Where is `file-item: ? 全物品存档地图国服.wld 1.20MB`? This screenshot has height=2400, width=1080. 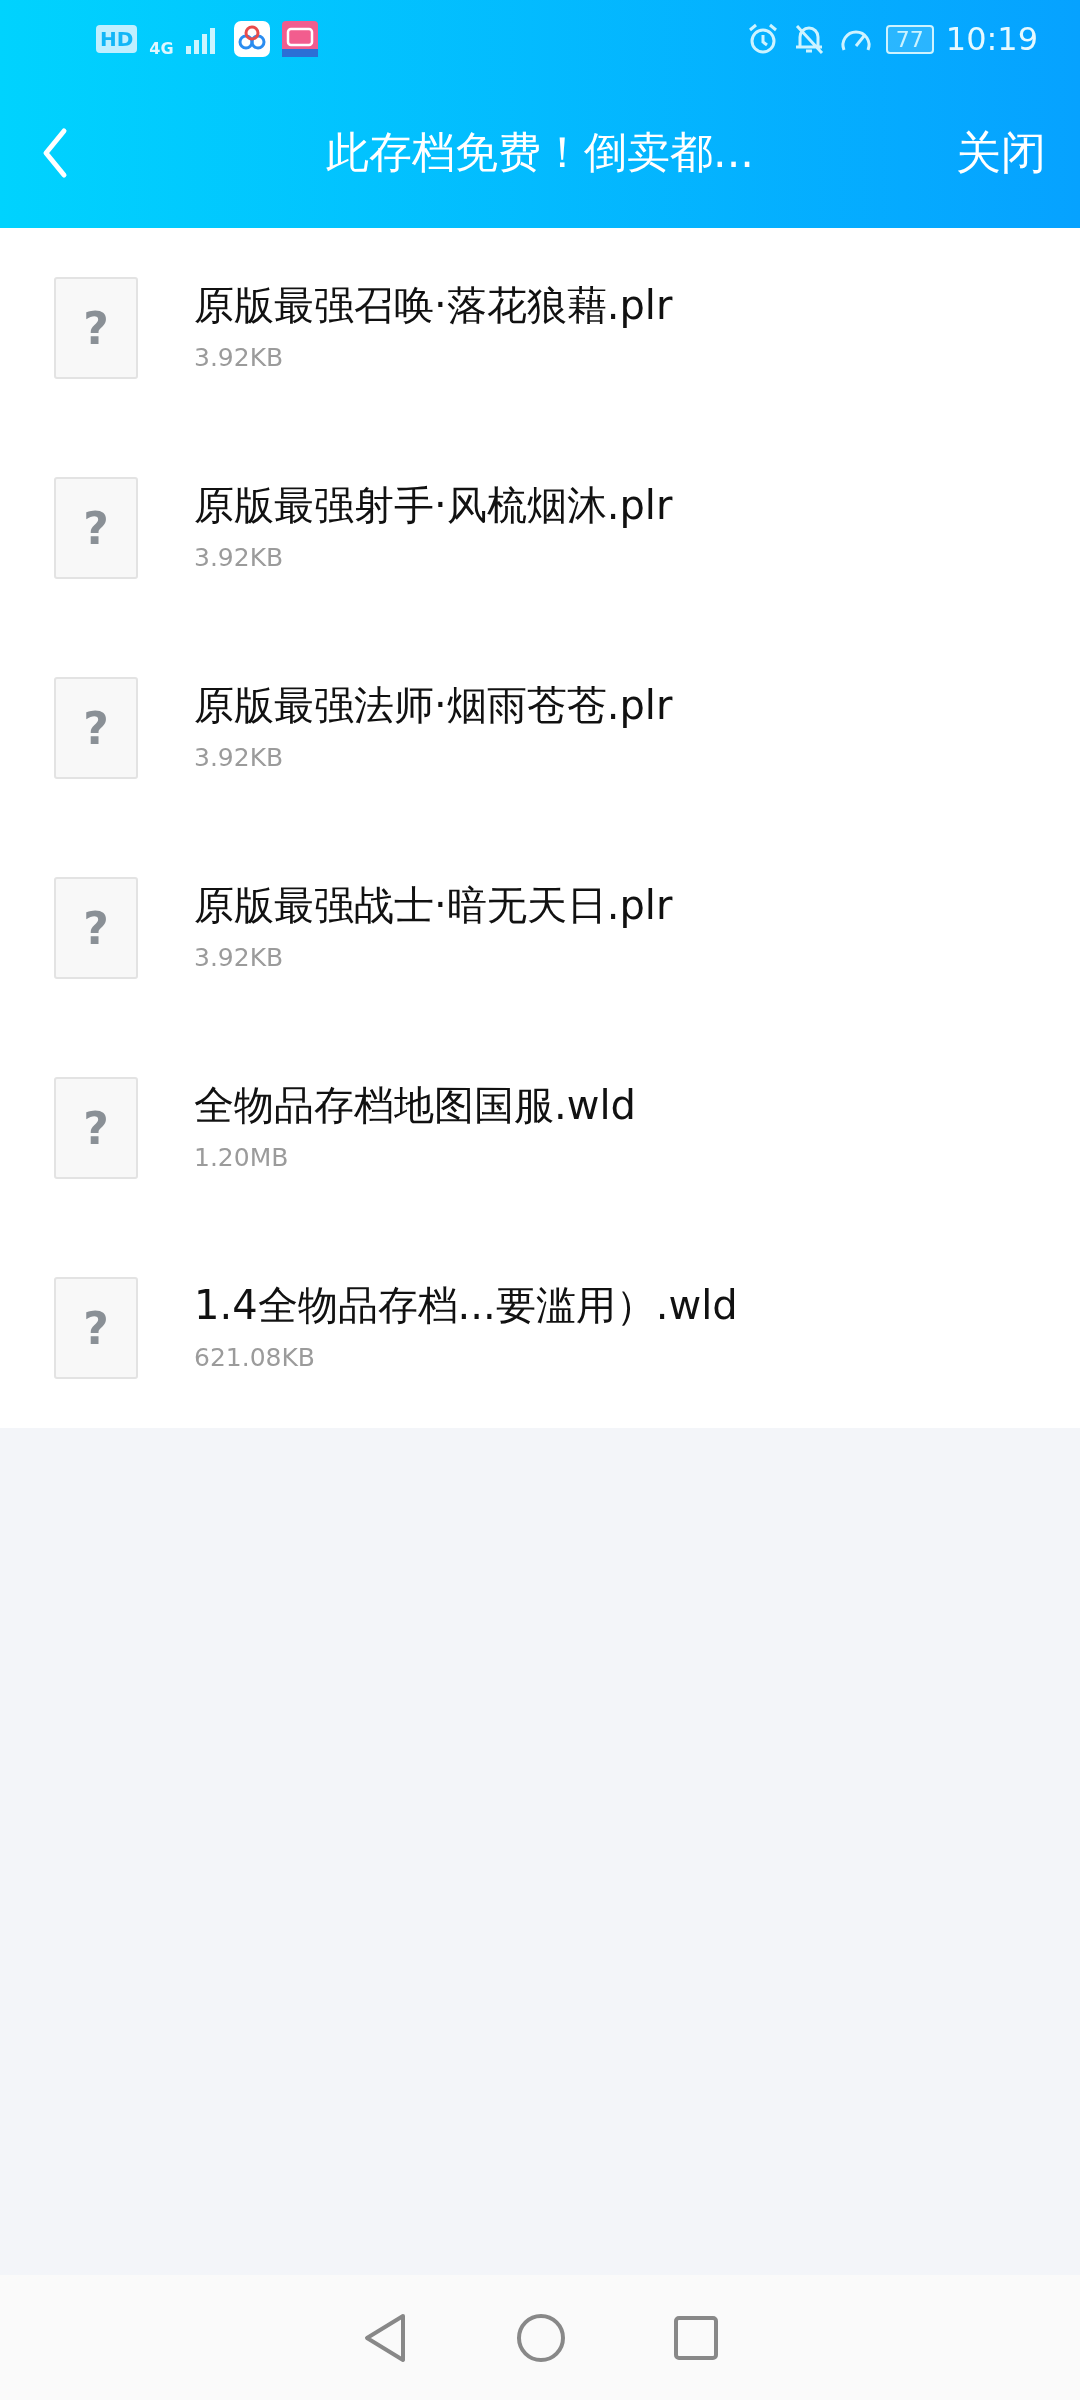 file-item: ? 全物品存档地图国服.wld 1.20MB is located at coordinates (540, 1128).